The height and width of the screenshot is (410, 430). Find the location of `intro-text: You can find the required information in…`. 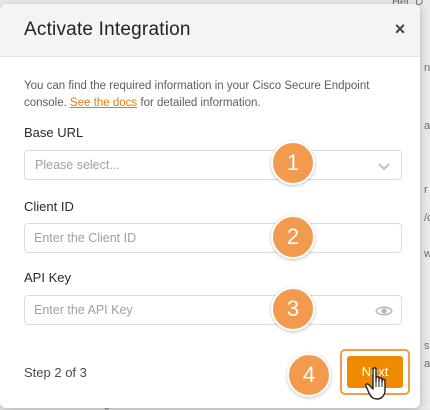

intro-text: You can find the required information in… is located at coordinates (214, 95).